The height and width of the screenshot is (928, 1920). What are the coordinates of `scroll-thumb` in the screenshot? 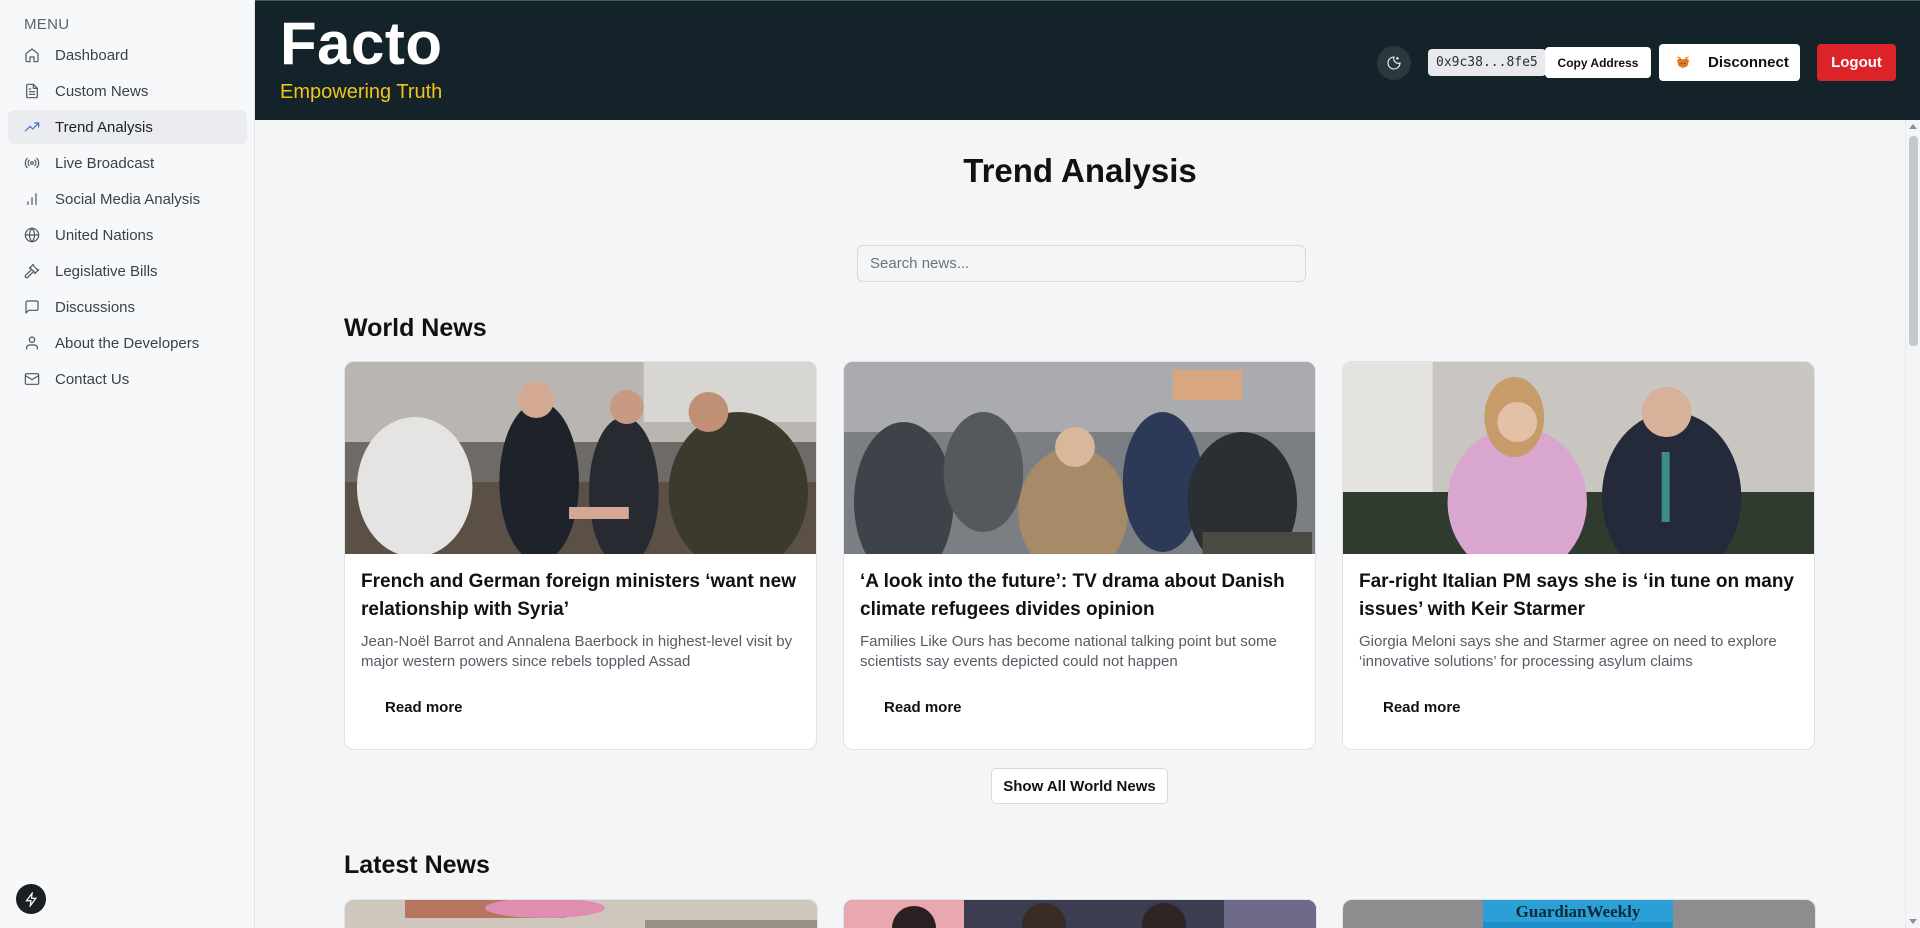 It's located at (1913, 241).